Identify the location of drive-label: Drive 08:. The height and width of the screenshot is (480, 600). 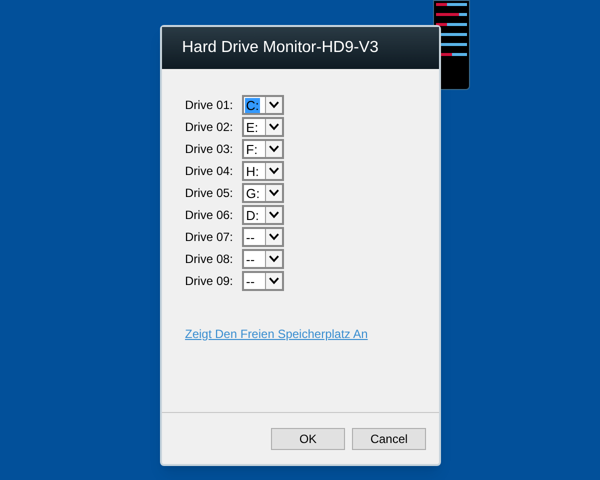
(209, 259).